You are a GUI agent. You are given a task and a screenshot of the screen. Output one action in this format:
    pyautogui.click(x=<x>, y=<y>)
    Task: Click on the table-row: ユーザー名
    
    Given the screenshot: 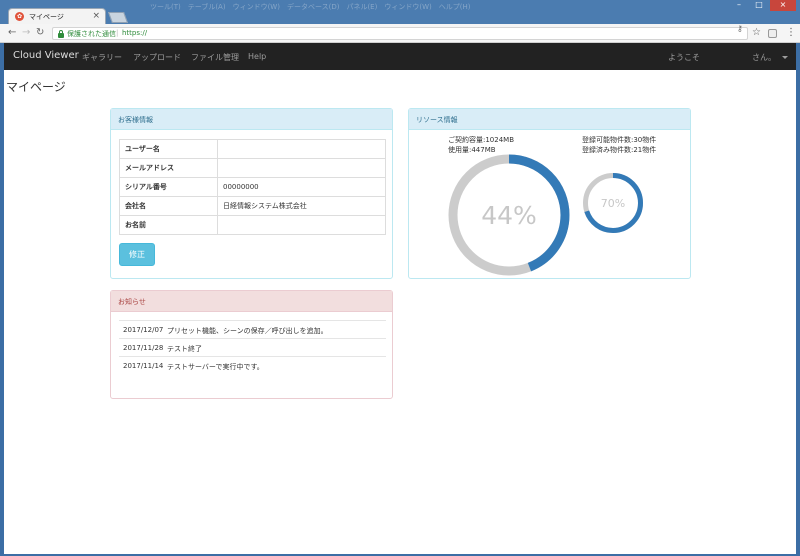 What is the action you would take?
    pyautogui.click(x=252, y=149)
    